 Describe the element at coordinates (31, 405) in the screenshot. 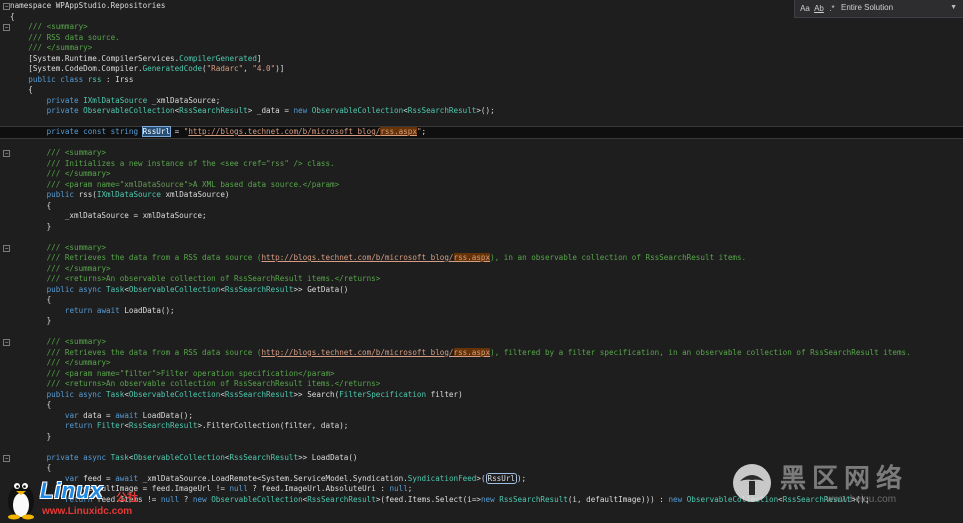

I see `code-line-text: {` at that location.